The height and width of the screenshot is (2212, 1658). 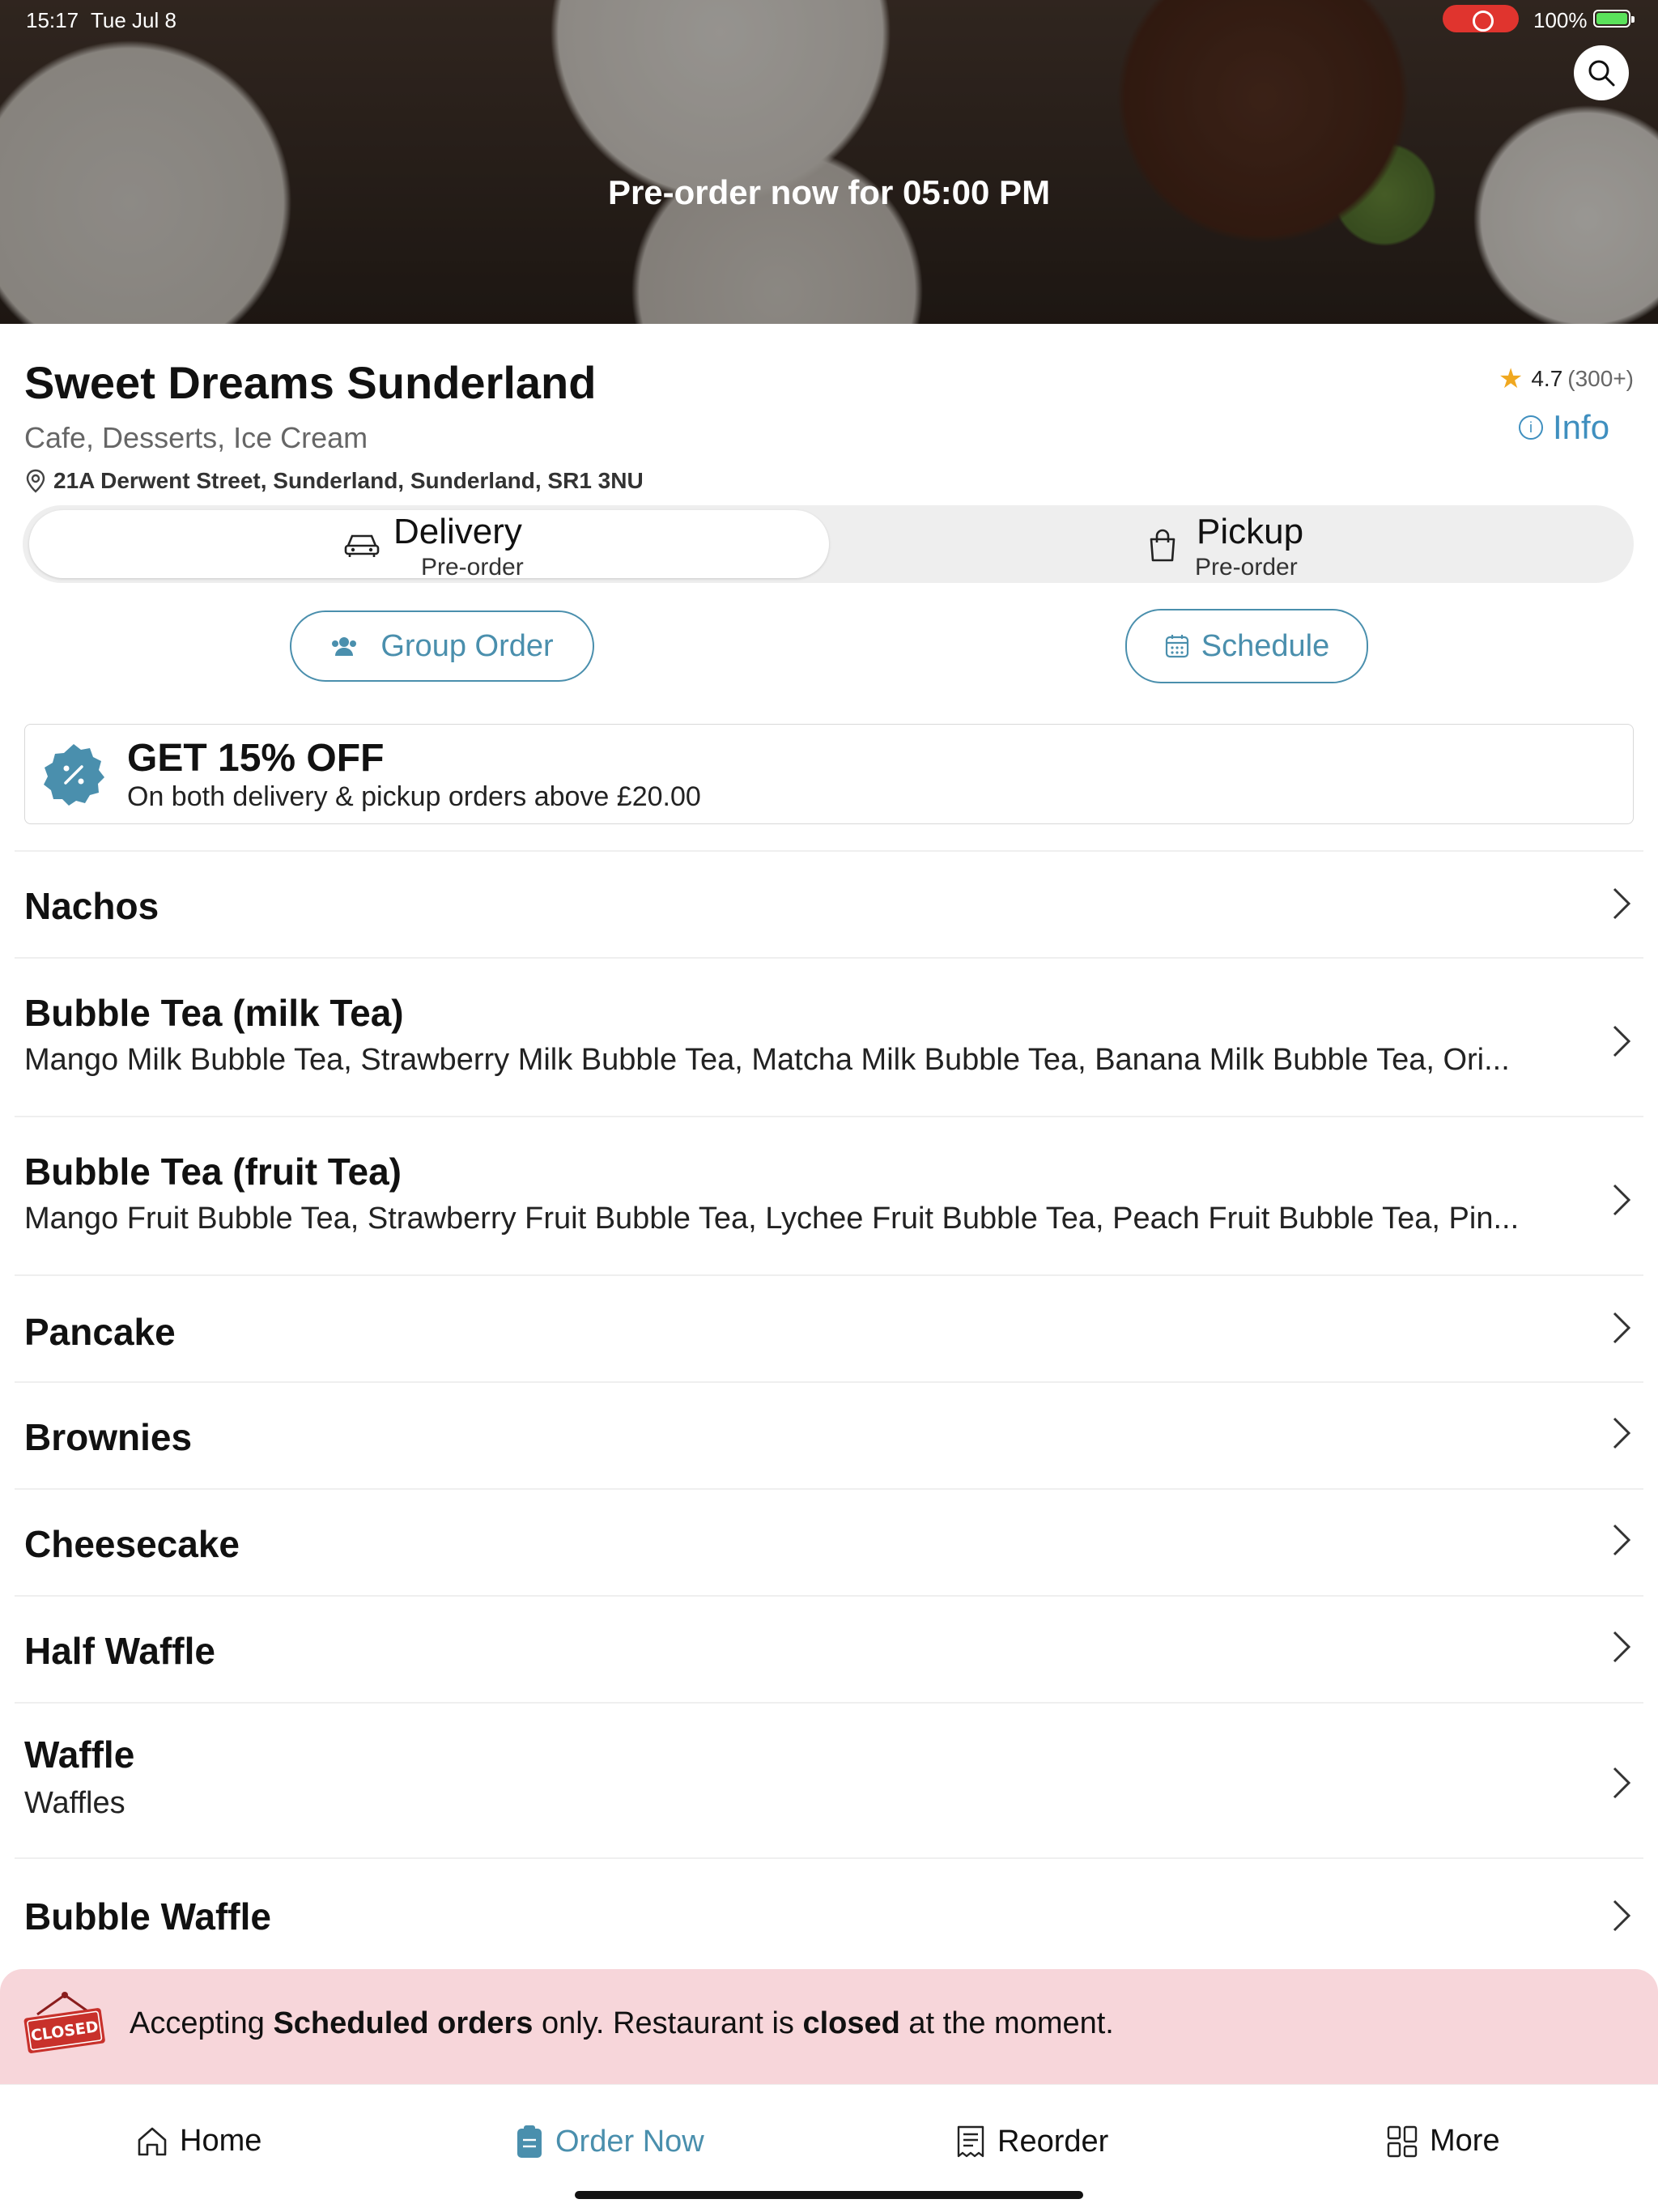 What do you see at coordinates (1465, 2141) in the screenshot?
I see `tab-more-label: More` at bounding box center [1465, 2141].